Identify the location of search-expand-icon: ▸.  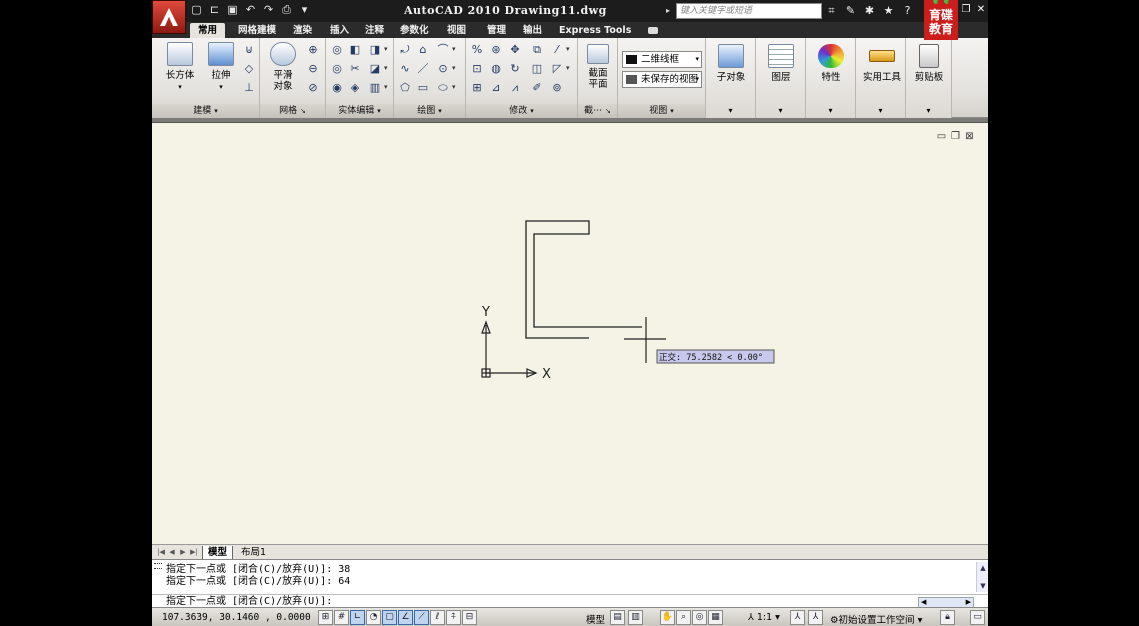
(670, 11).